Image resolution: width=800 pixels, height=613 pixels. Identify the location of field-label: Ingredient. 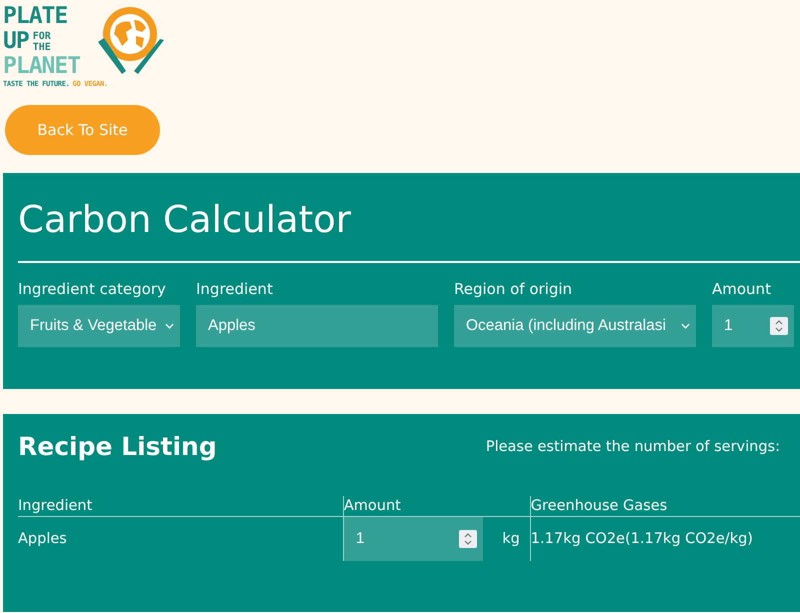
(235, 289).